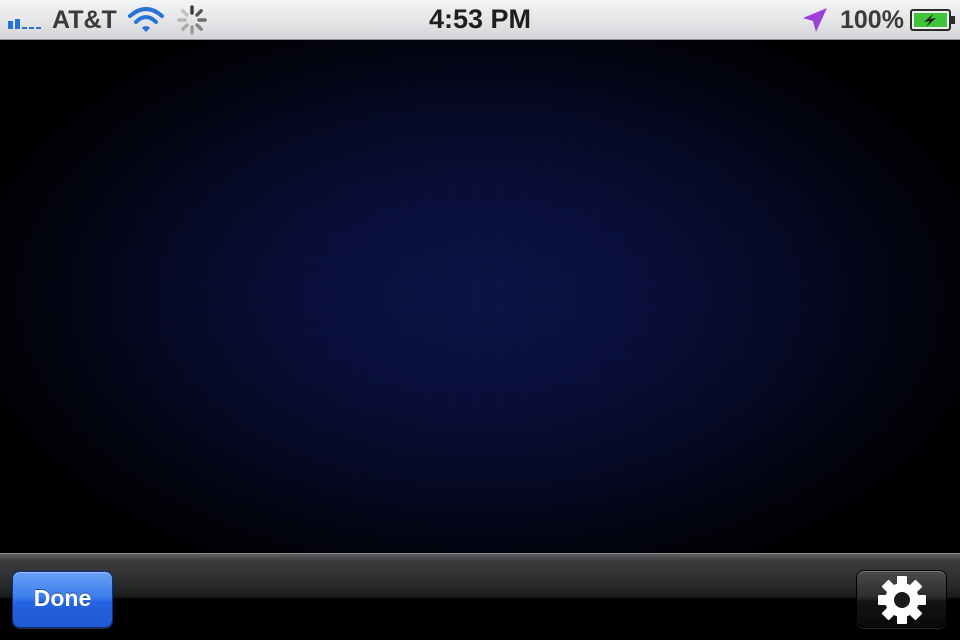  Describe the element at coordinates (872, 20) in the screenshot. I see `battery-percentage: 100%` at that location.